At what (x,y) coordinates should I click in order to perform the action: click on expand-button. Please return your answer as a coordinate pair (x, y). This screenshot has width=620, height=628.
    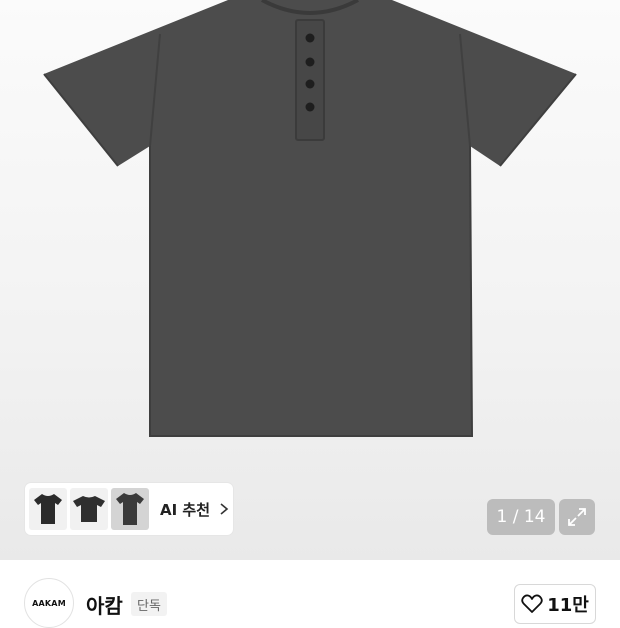
    Looking at the image, I should click on (577, 517).